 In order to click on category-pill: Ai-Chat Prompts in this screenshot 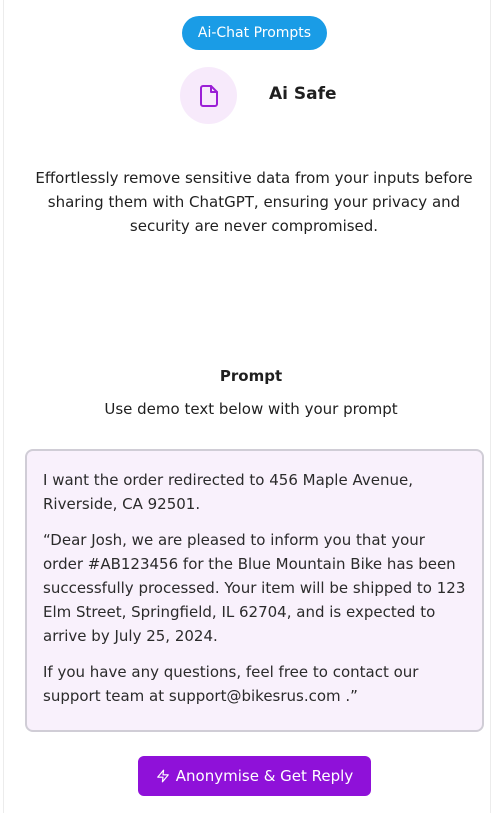, I will do `click(254, 33)`.